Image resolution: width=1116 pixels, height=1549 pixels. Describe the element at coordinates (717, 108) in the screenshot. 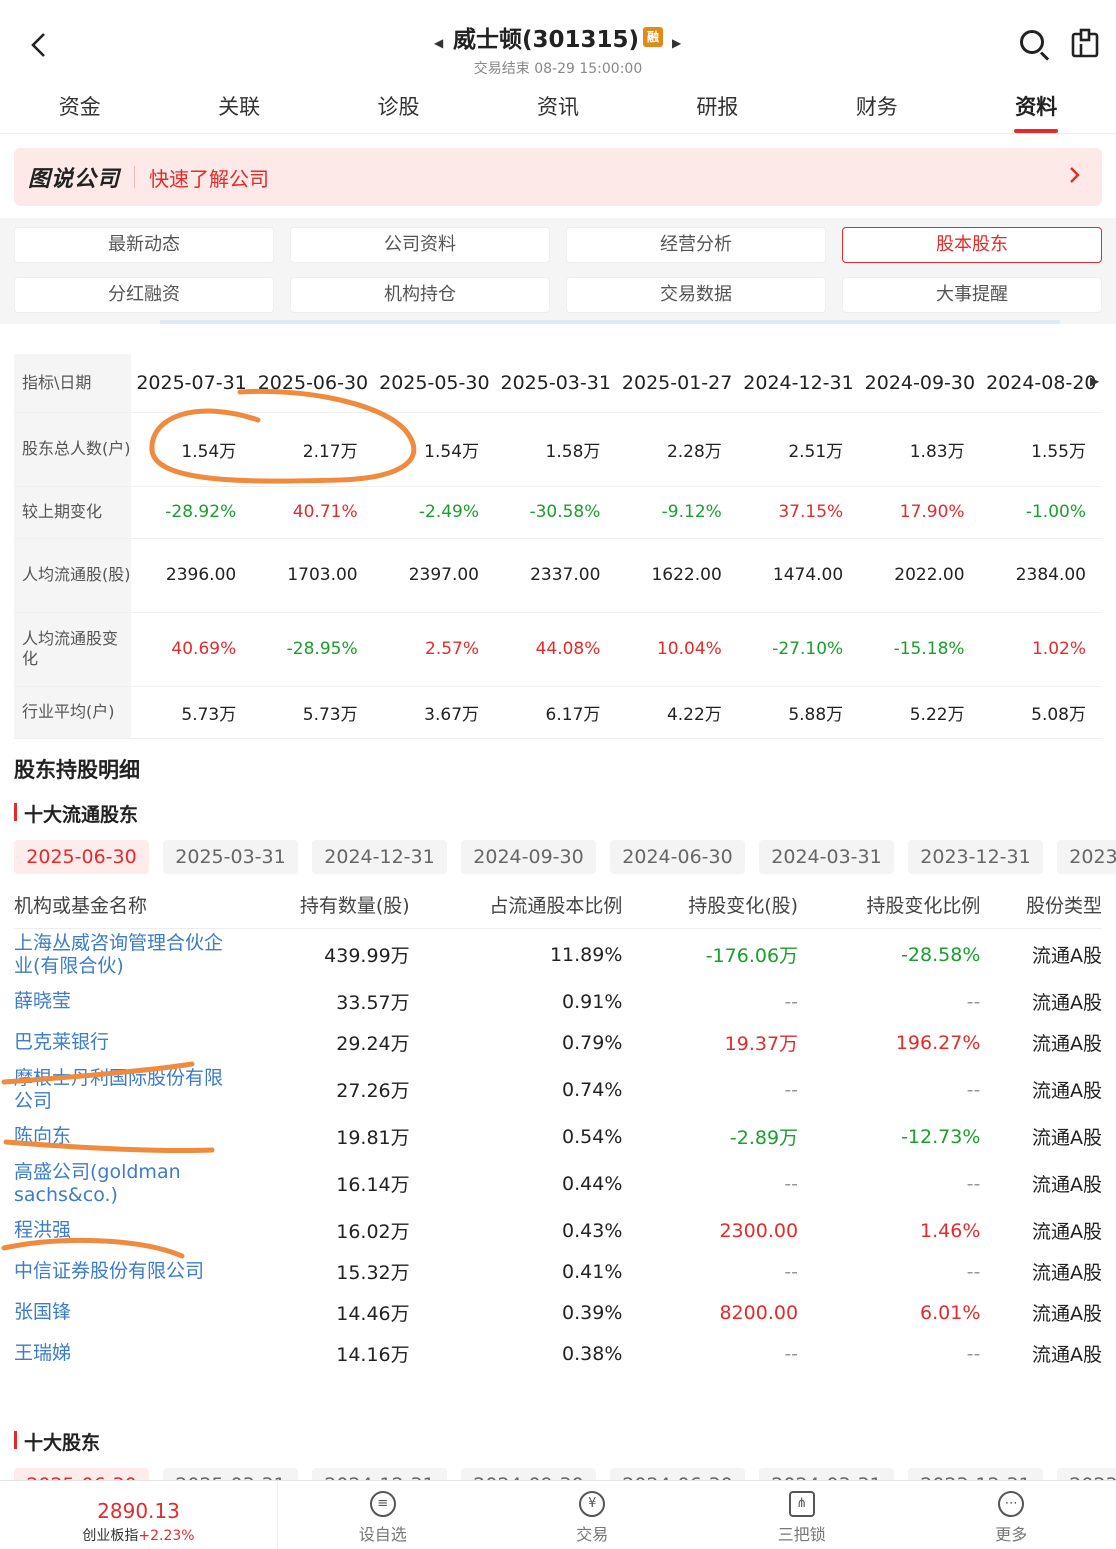

I see `tab-research: 研报` at that location.